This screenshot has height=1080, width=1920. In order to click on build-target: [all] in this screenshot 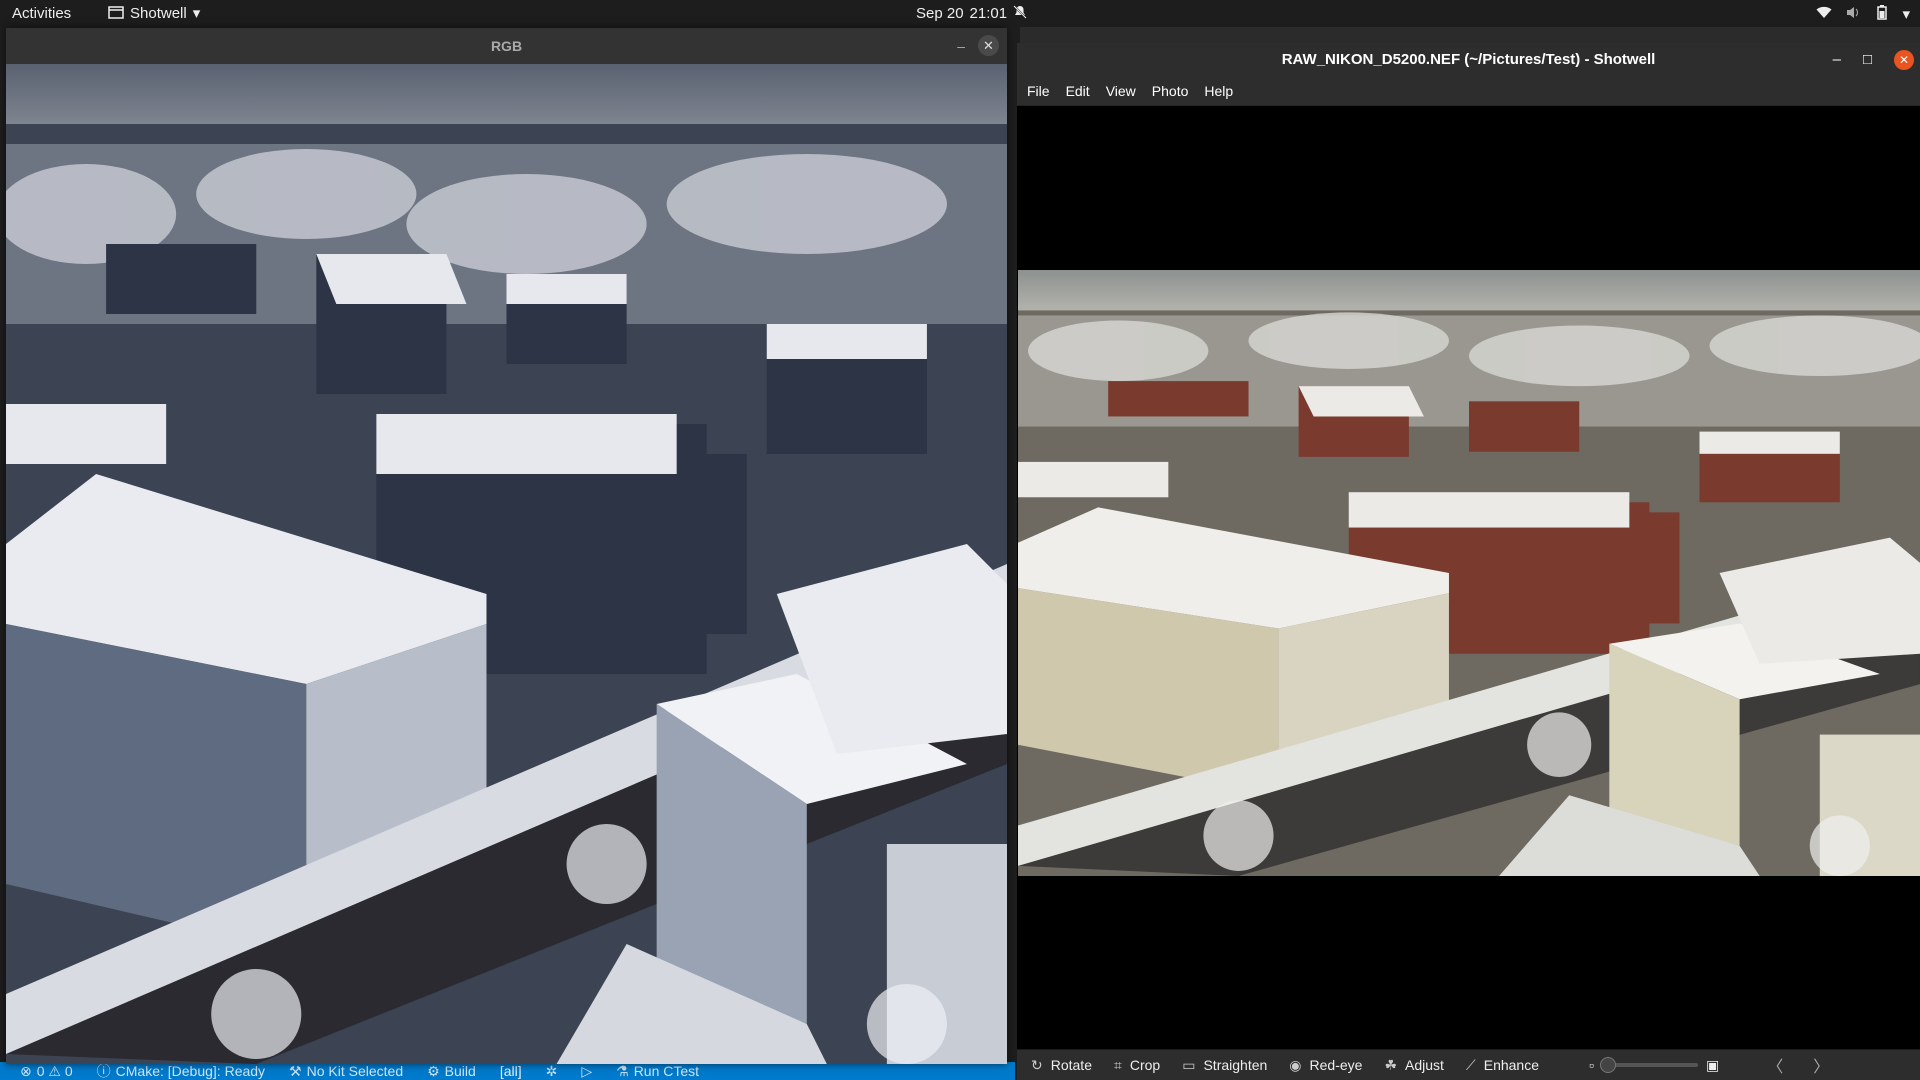, I will do `click(511, 1071)`.